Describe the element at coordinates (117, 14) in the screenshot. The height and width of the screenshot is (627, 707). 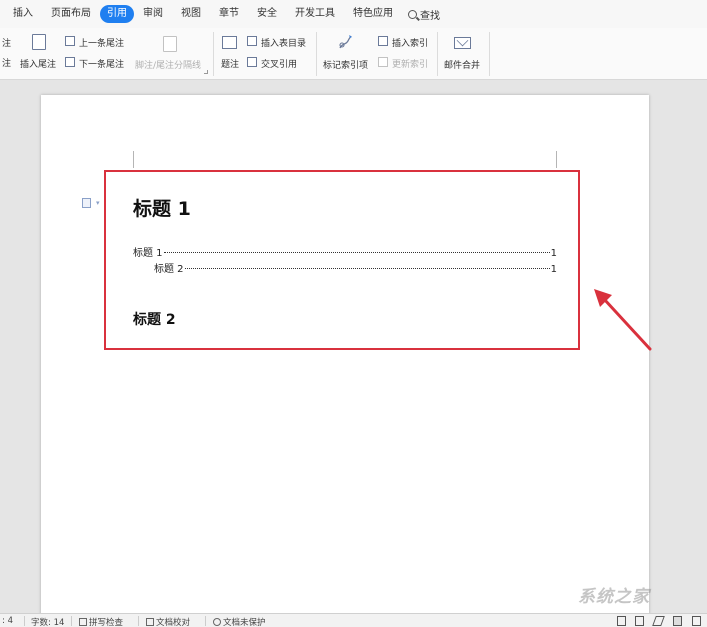
I see `menu-references: 引用` at that location.